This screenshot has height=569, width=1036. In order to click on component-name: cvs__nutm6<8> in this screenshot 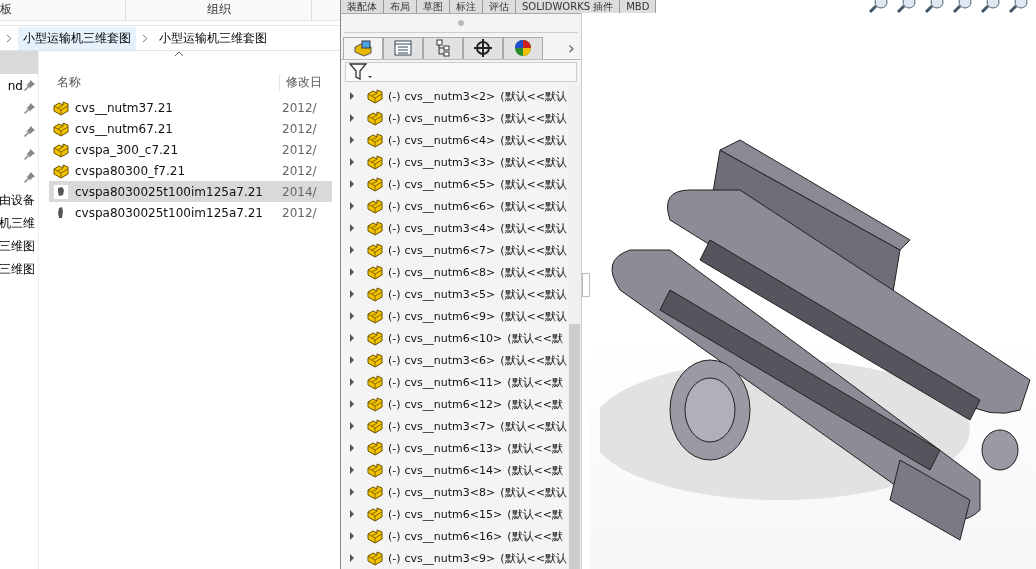, I will do `click(450, 272)`.